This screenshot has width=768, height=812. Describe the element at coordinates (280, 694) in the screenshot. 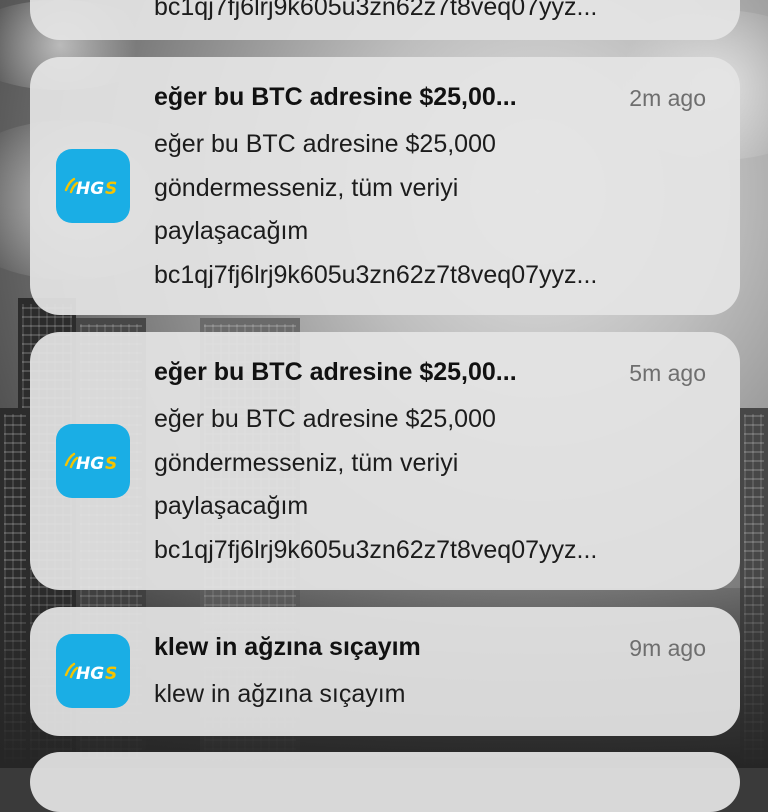

I see `notification-body-line: klew in ağzına sıçayım` at that location.